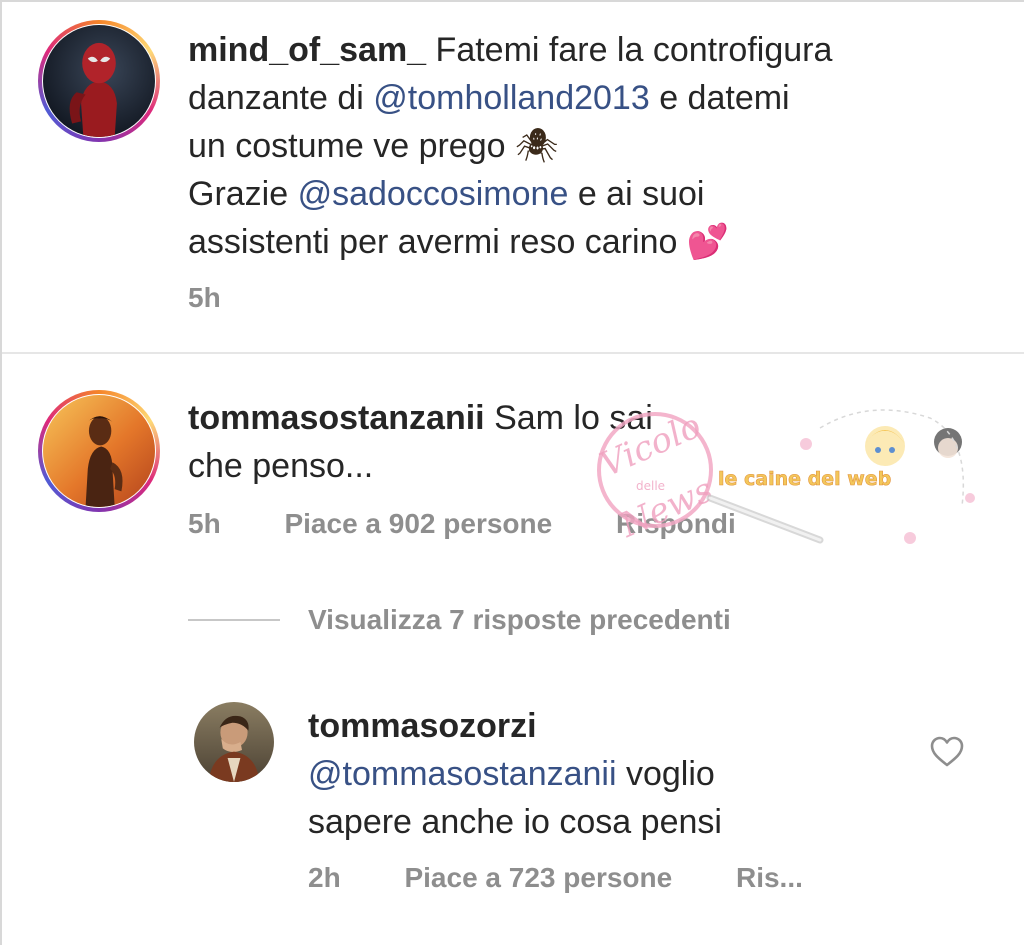  What do you see at coordinates (634, 50) in the screenshot?
I see `caption-line1: Fatemi fare la controfigura` at bounding box center [634, 50].